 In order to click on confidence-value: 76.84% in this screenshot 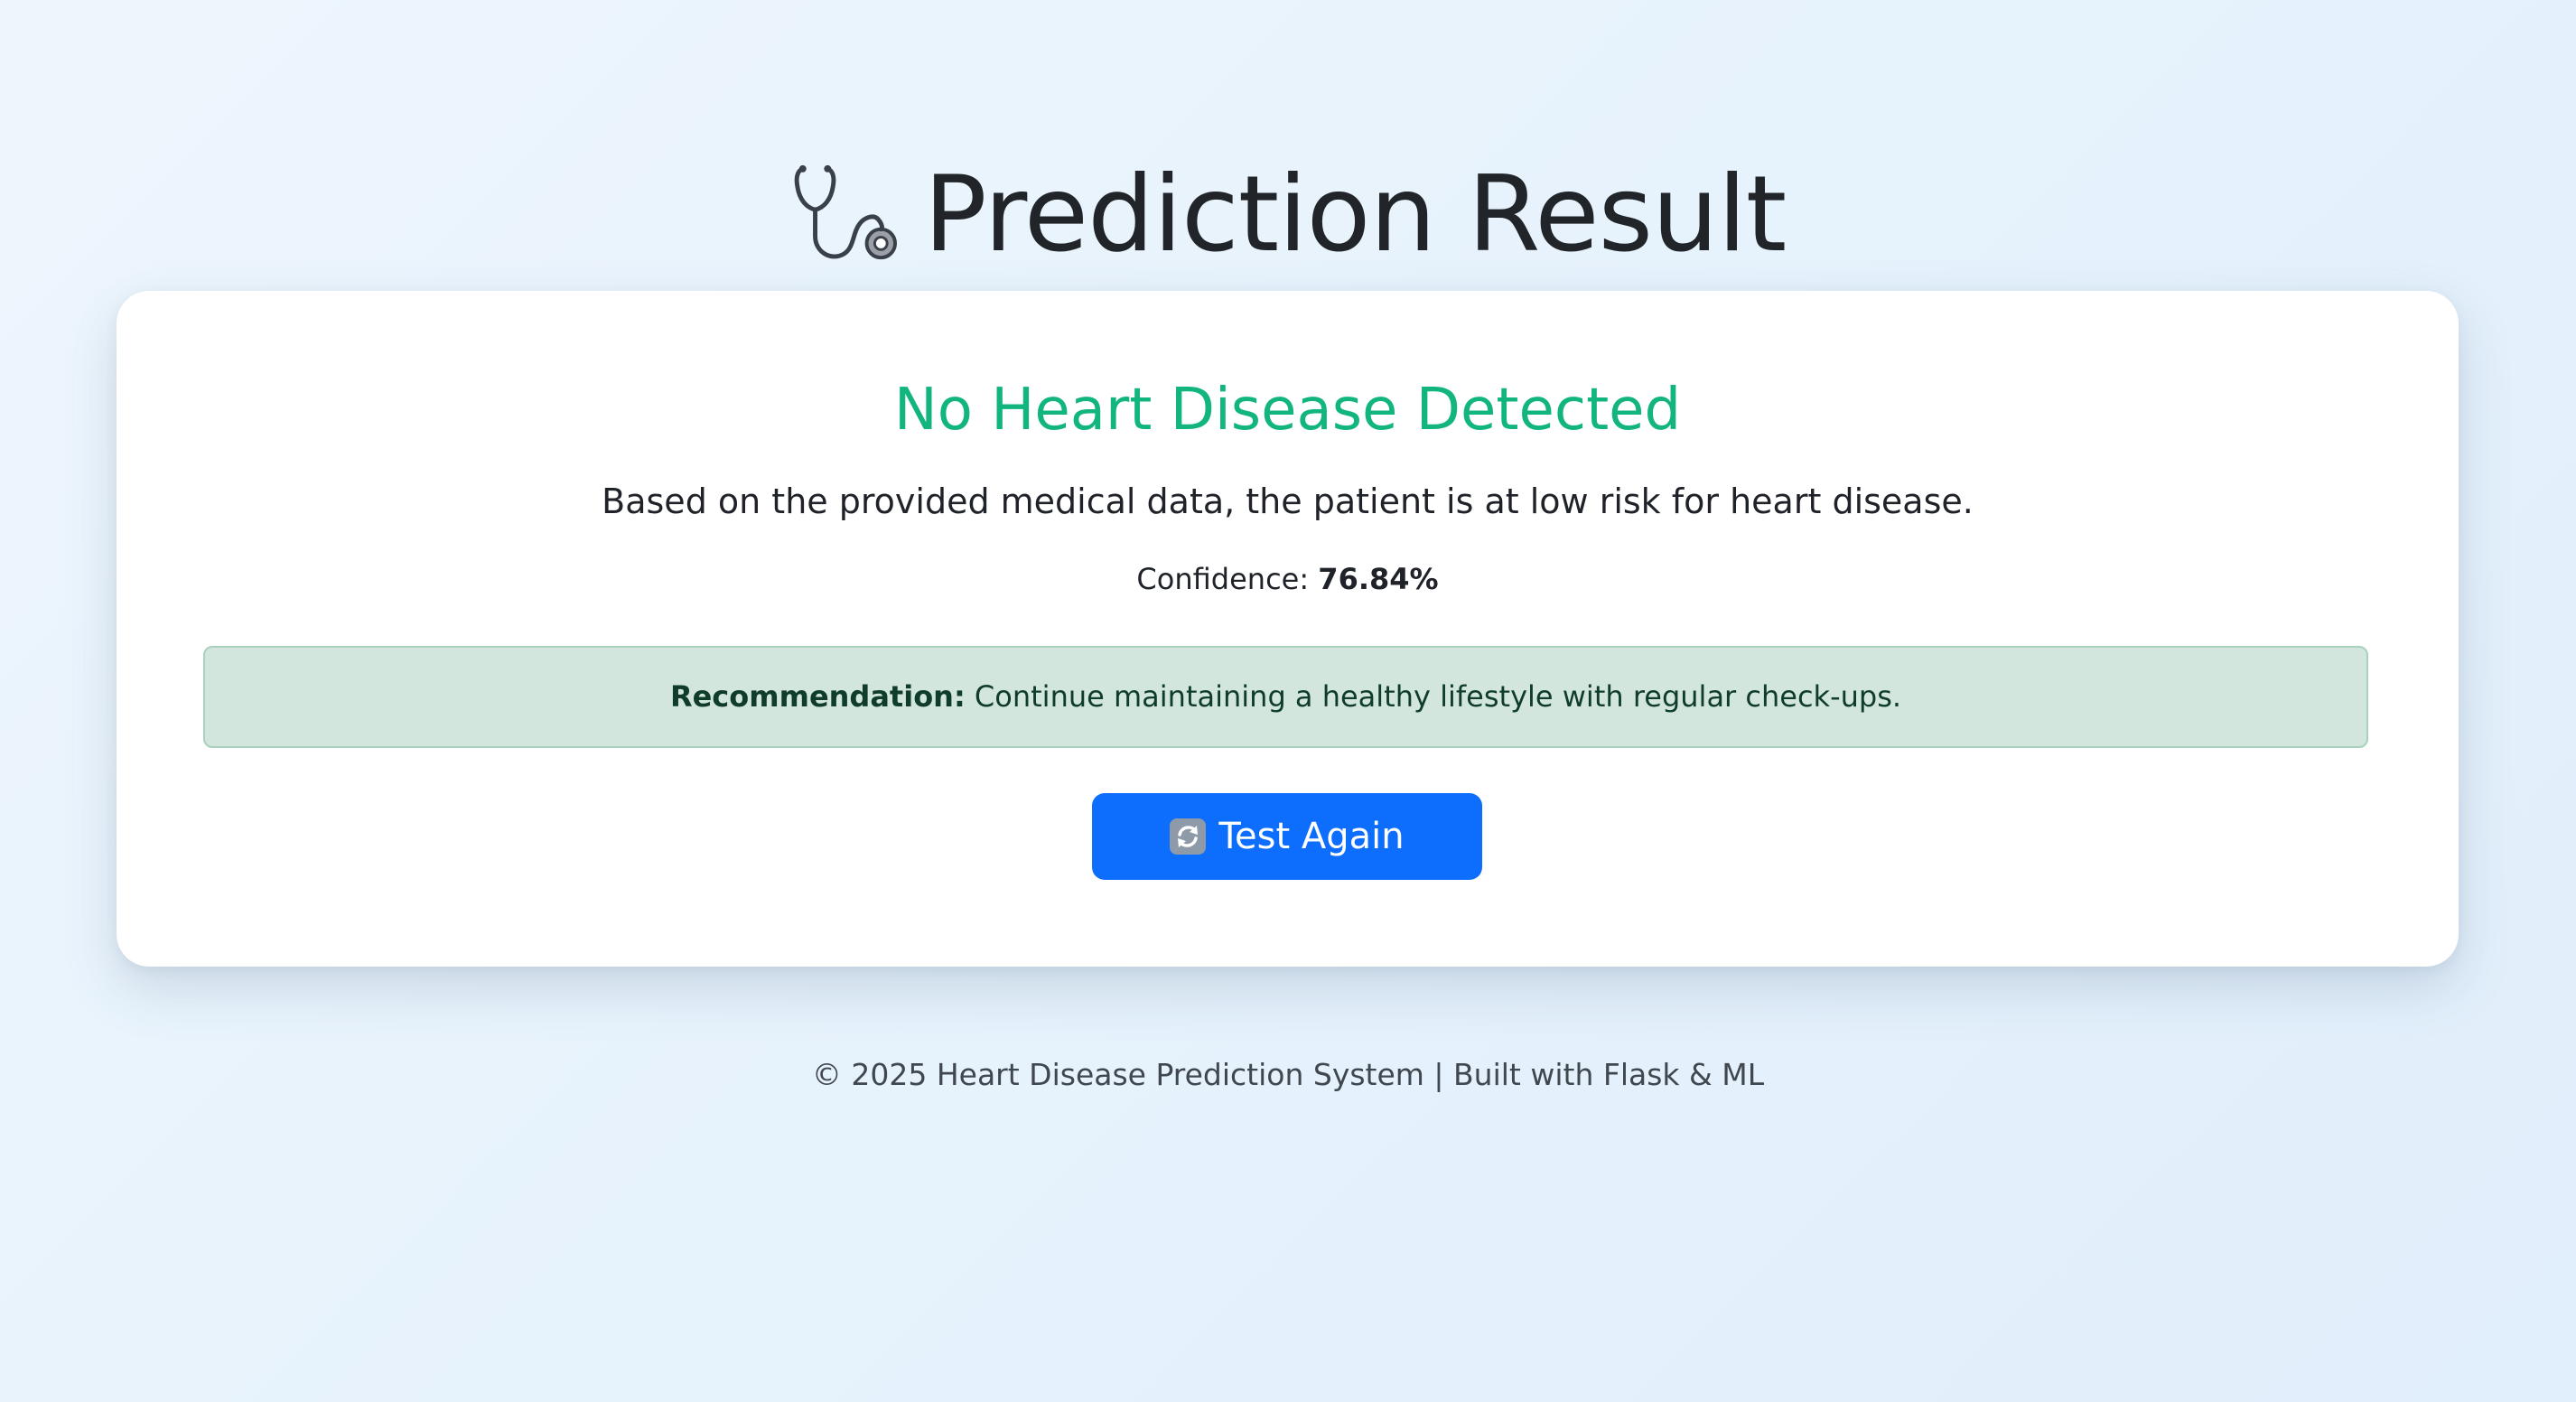, I will do `click(1378, 579)`.